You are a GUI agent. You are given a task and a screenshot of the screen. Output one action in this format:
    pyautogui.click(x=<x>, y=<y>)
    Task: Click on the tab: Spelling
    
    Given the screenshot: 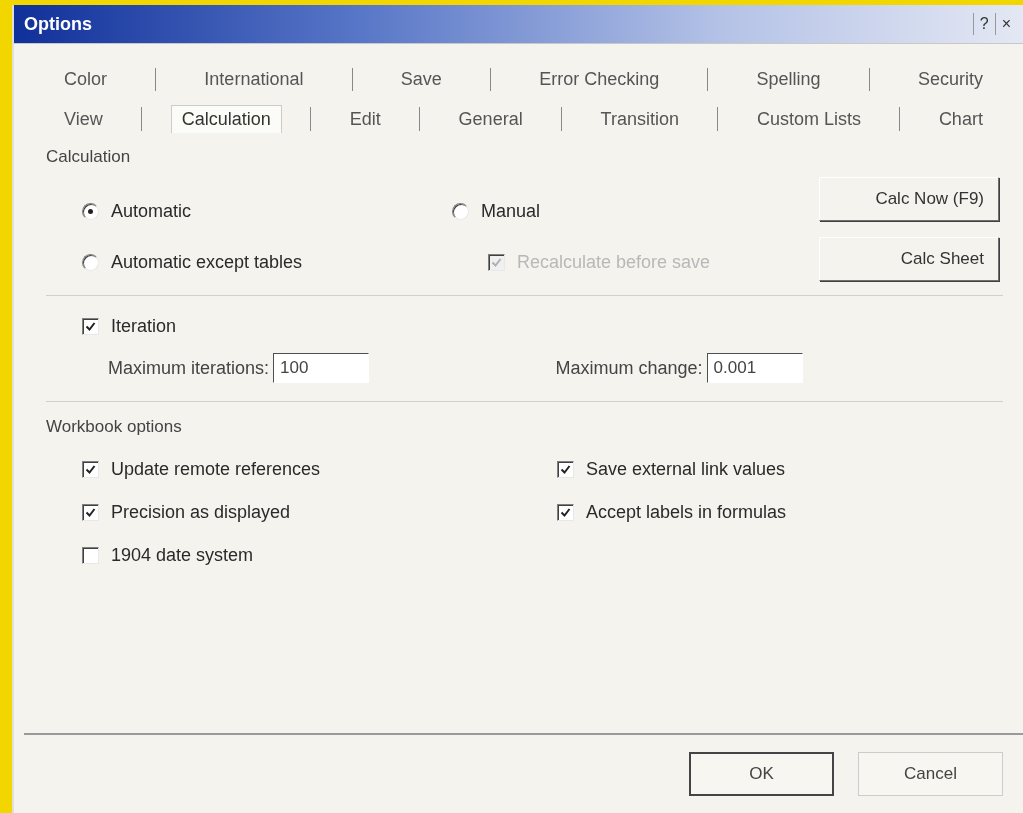 What is the action you would take?
    pyautogui.click(x=788, y=79)
    